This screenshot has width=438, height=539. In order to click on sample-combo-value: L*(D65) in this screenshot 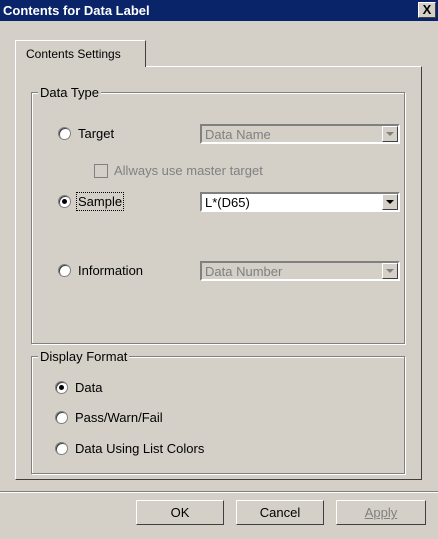, I will do `click(227, 202)`.